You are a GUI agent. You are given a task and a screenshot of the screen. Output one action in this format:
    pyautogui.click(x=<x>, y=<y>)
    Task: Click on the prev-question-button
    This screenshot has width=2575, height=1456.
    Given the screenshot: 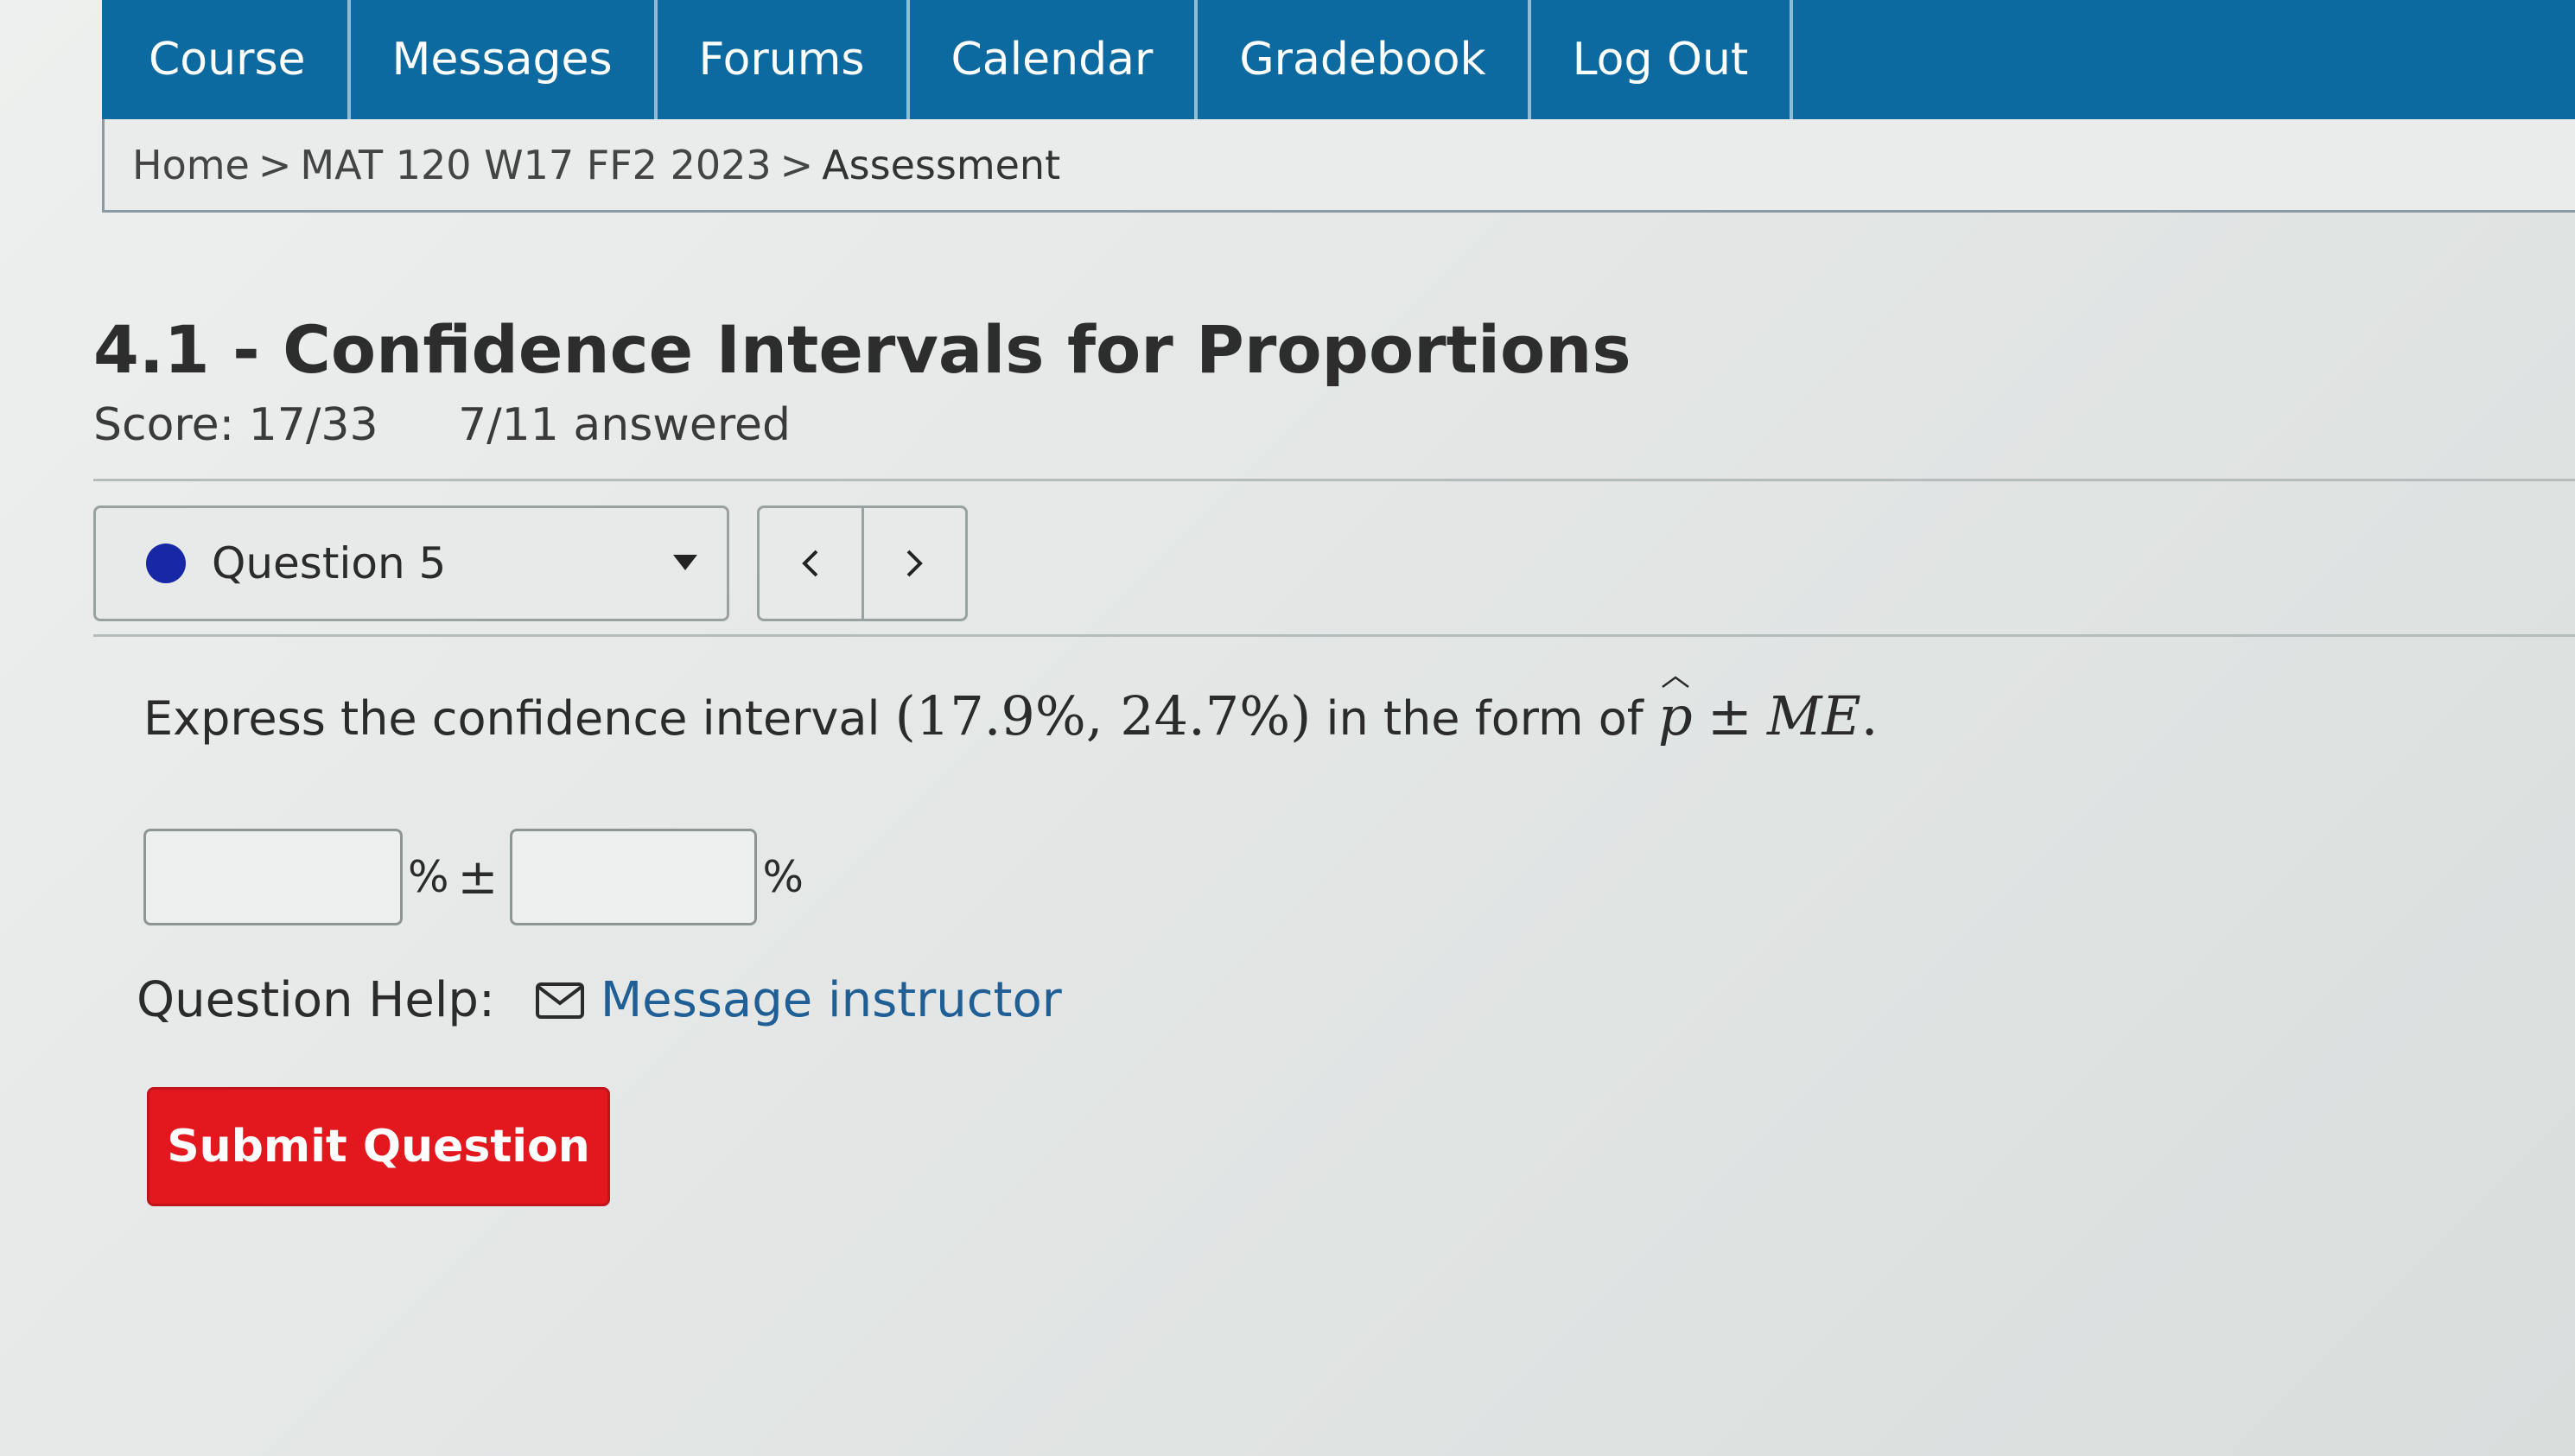 What is the action you would take?
    pyautogui.click(x=811, y=564)
    